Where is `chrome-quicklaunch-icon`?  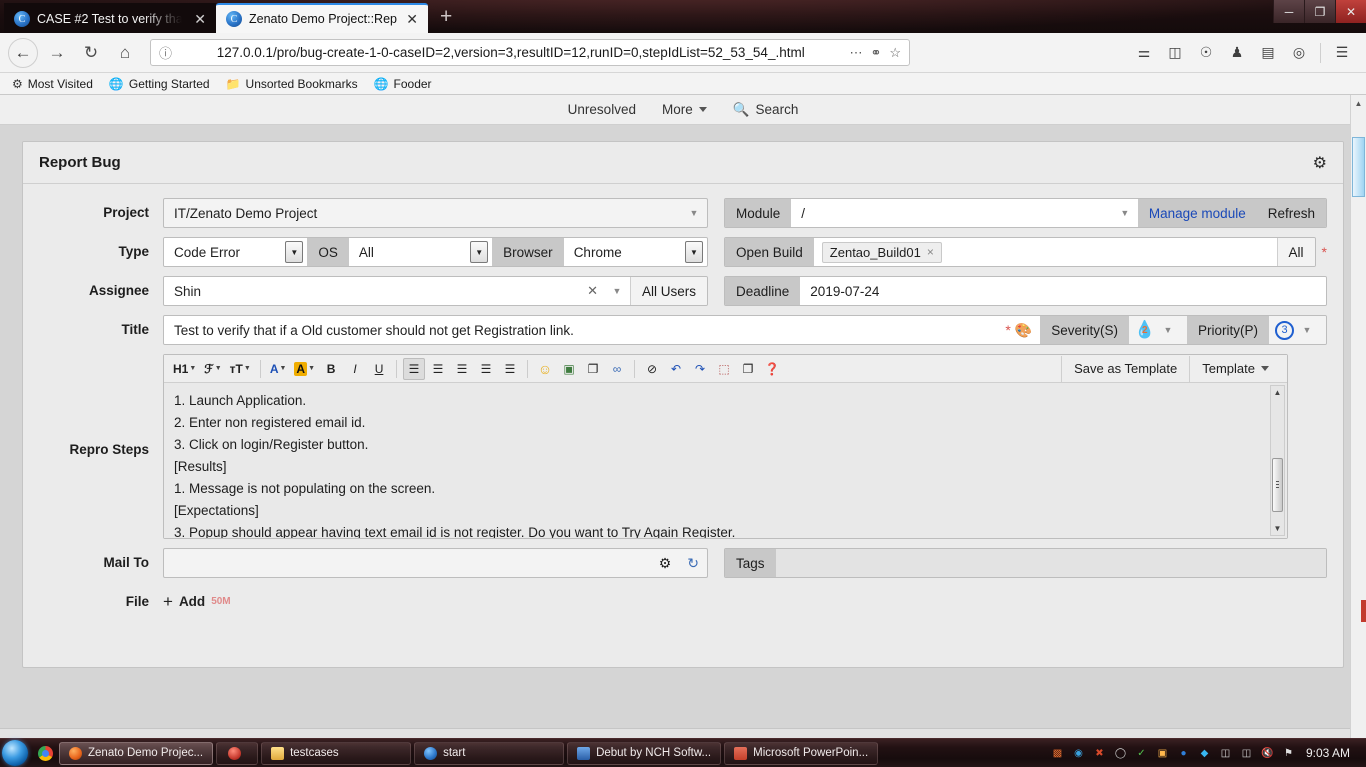 chrome-quicklaunch-icon is located at coordinates (45, 753).